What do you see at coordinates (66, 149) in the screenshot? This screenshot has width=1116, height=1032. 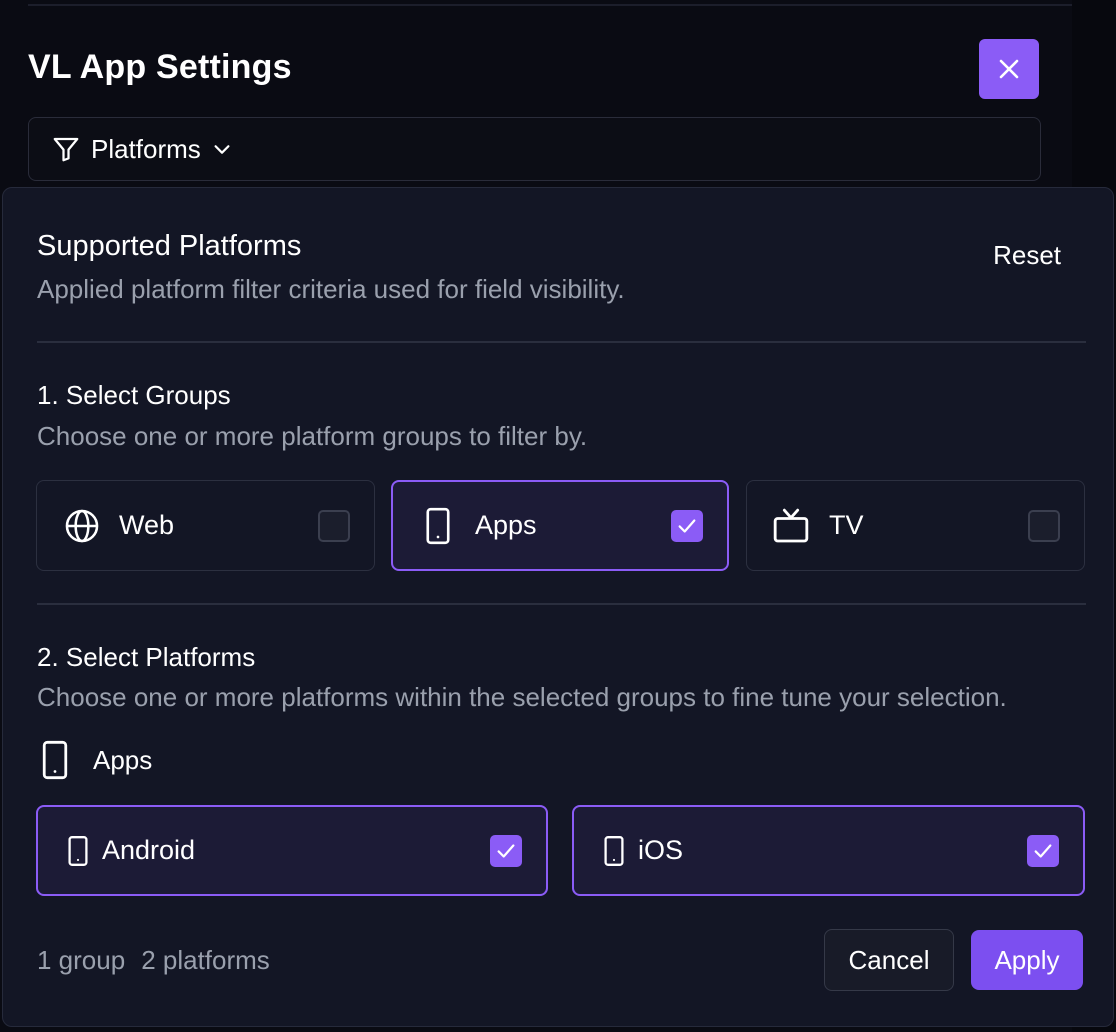 I see `filter-icon` at bounding box center [66, 149].